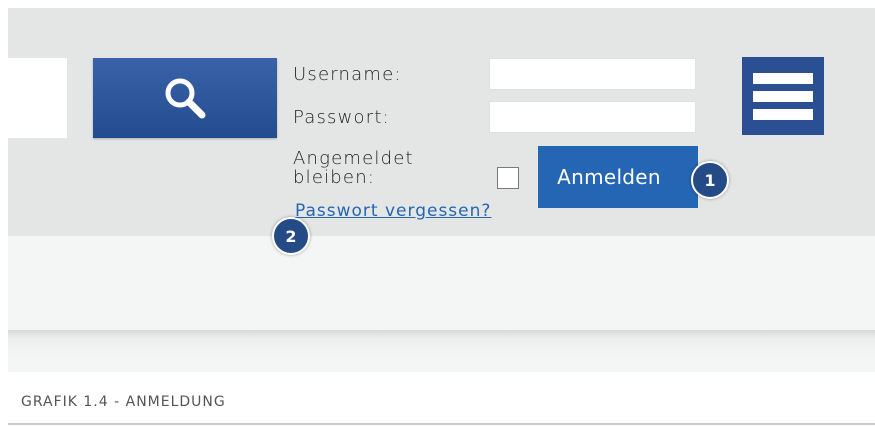  I want to click on password-label: Passwort:, so click(341, 117).